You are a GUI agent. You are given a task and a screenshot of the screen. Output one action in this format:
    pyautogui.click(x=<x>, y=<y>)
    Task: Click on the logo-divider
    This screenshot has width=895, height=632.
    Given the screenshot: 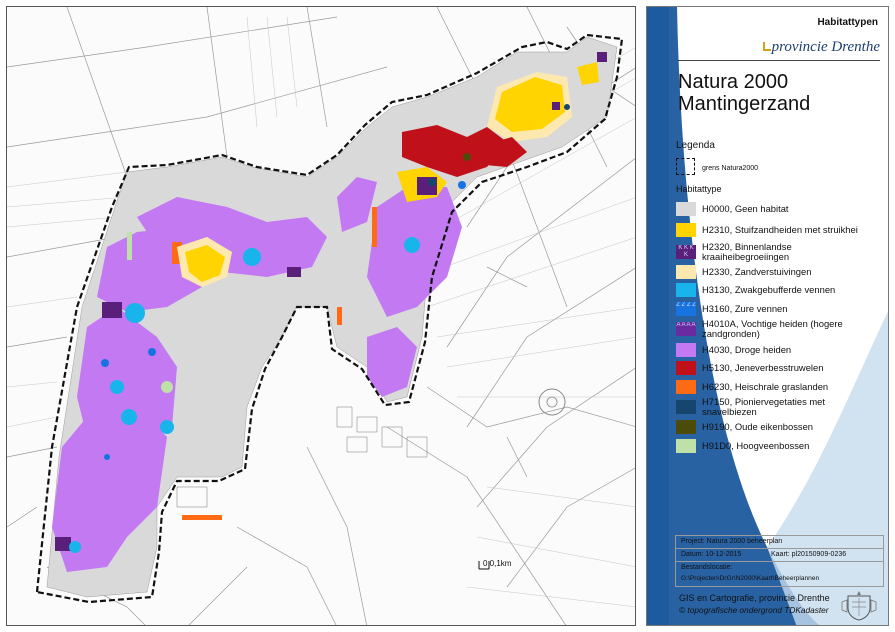 What is the action you would take?
    pyautogui.click(x=778, y=60)
    